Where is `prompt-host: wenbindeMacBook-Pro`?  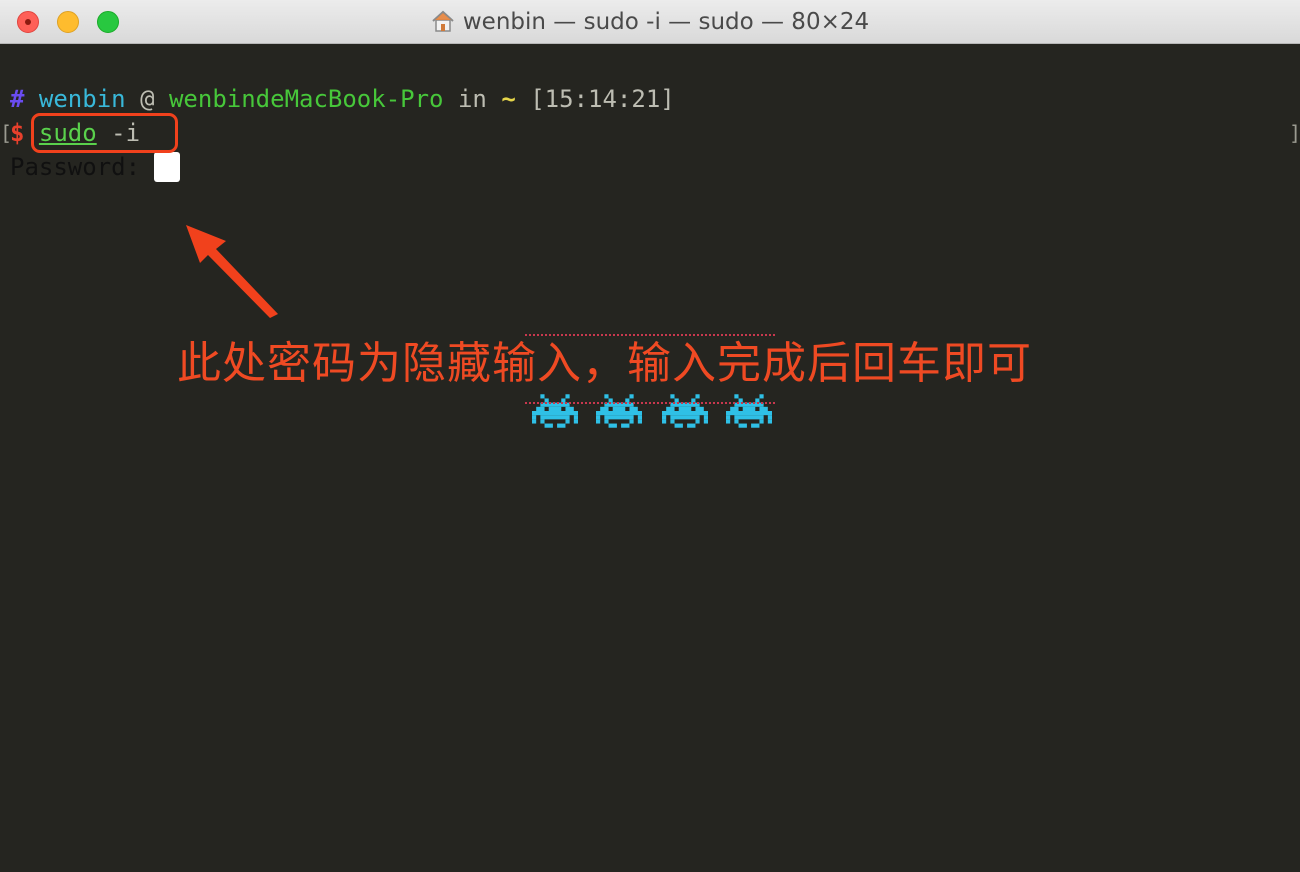 prompt-host: wenbindeMacBook-Pro is located at coordinates (306, 99).